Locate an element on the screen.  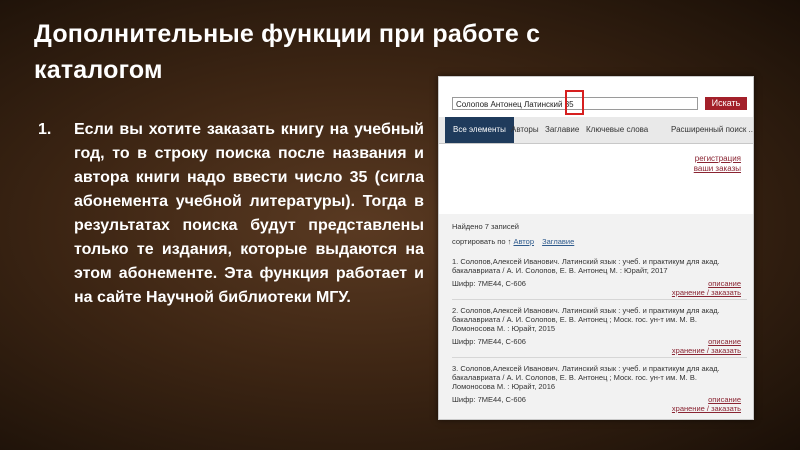
search-button: Искать is located at coordinates (726, 103).